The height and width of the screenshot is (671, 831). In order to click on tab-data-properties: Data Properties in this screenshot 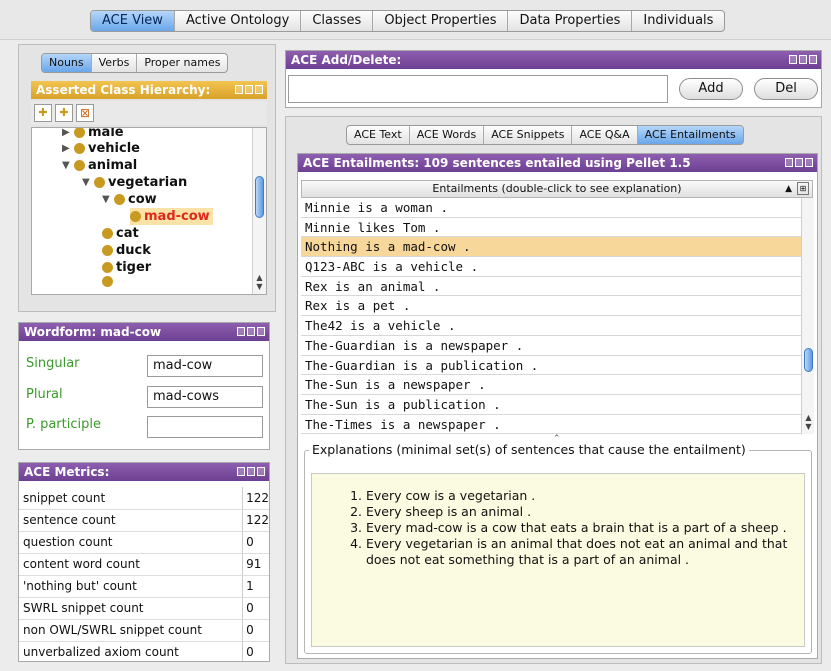, I will do `click(570, 21)`.